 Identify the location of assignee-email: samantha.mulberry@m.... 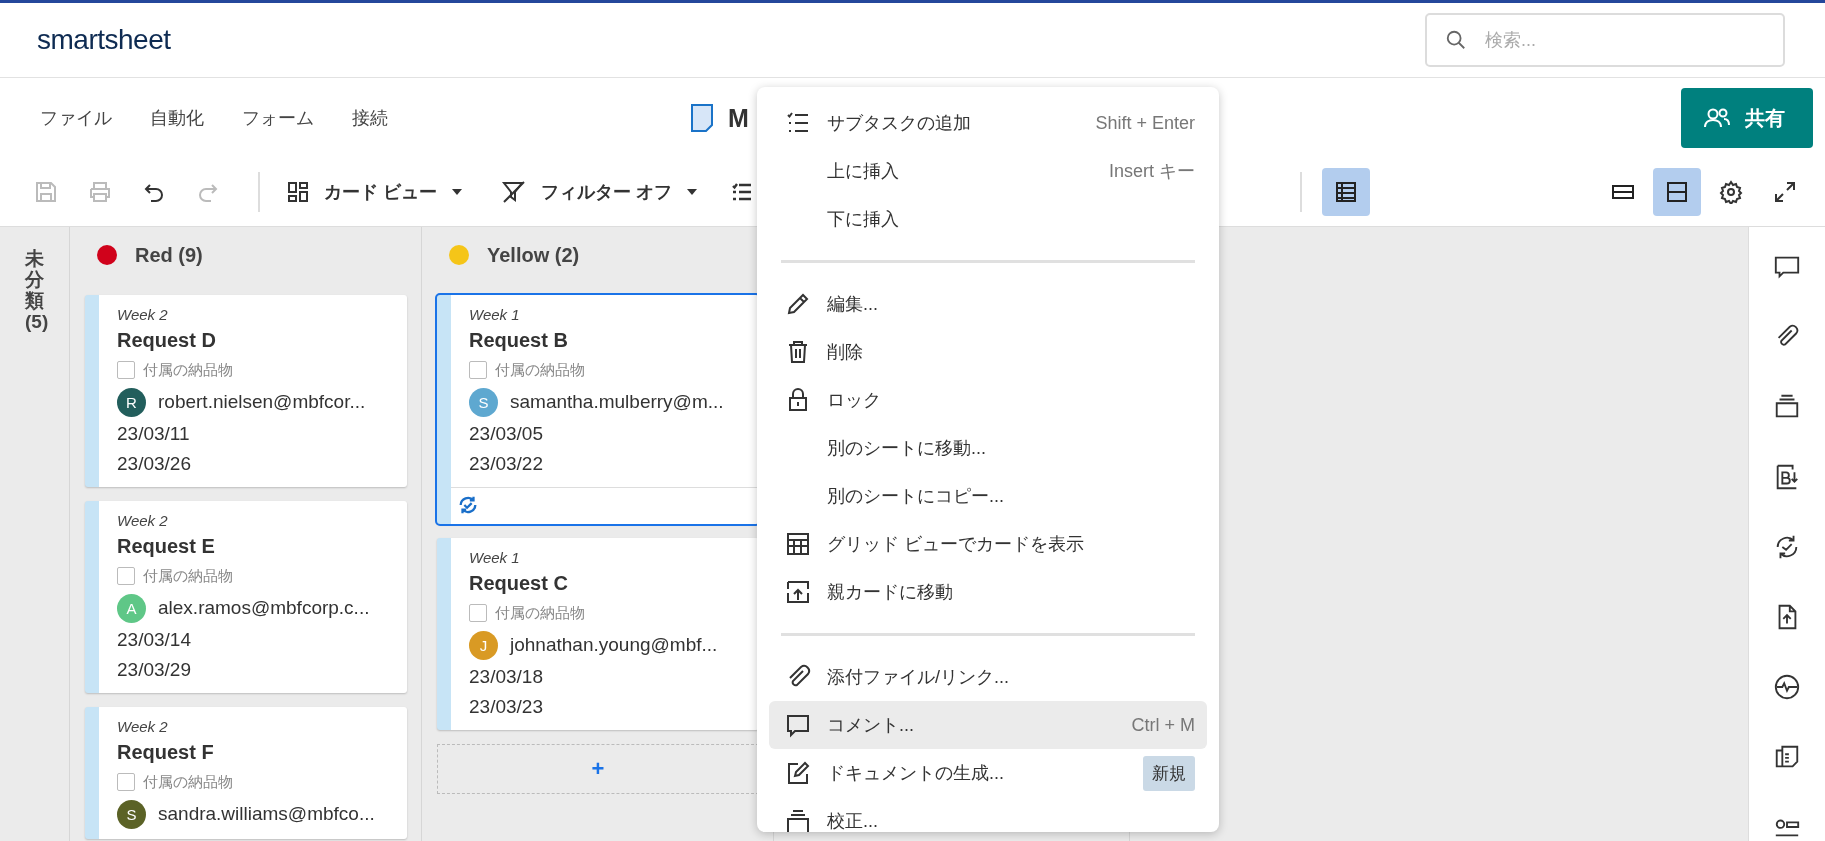
(617, 402).